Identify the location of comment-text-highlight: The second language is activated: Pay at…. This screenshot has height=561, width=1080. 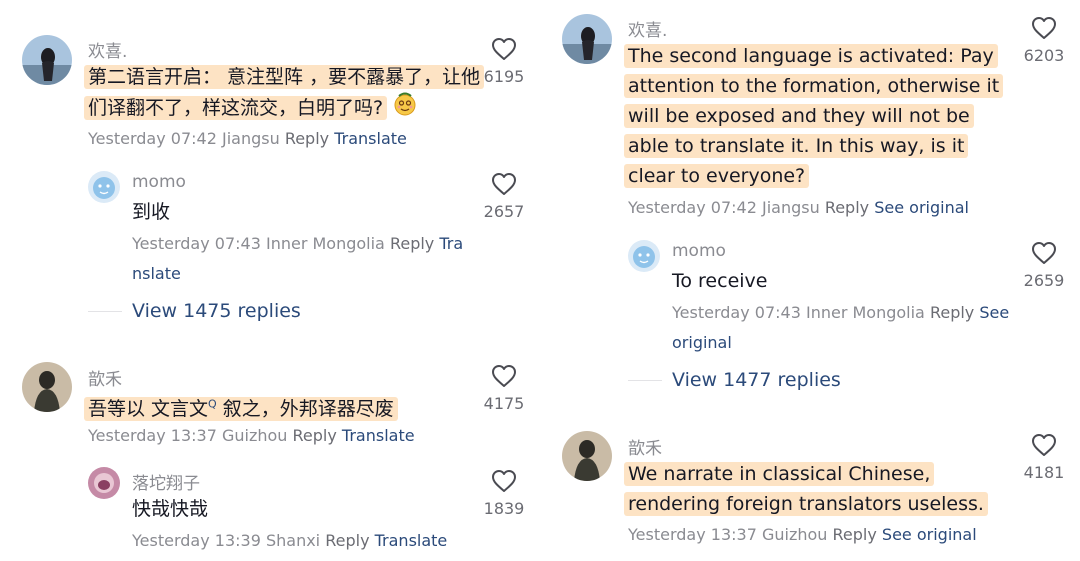
(814, 116).